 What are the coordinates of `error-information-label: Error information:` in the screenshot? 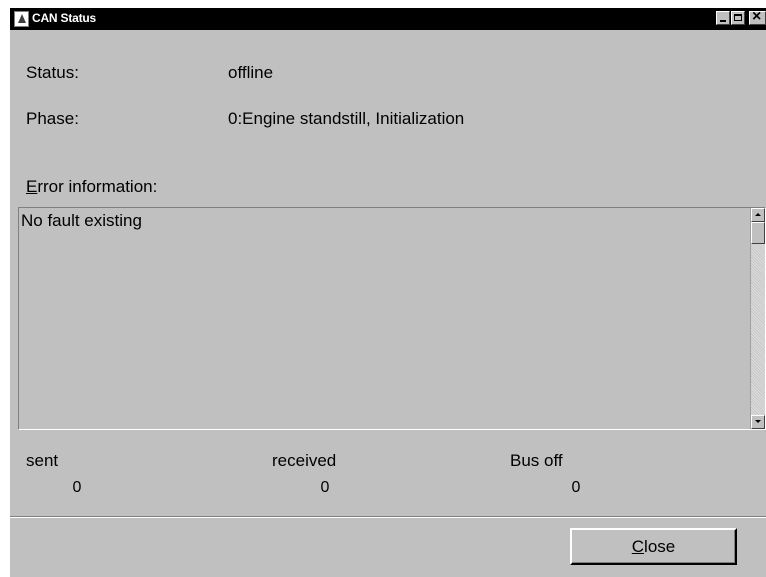 It's located at (91, 187).